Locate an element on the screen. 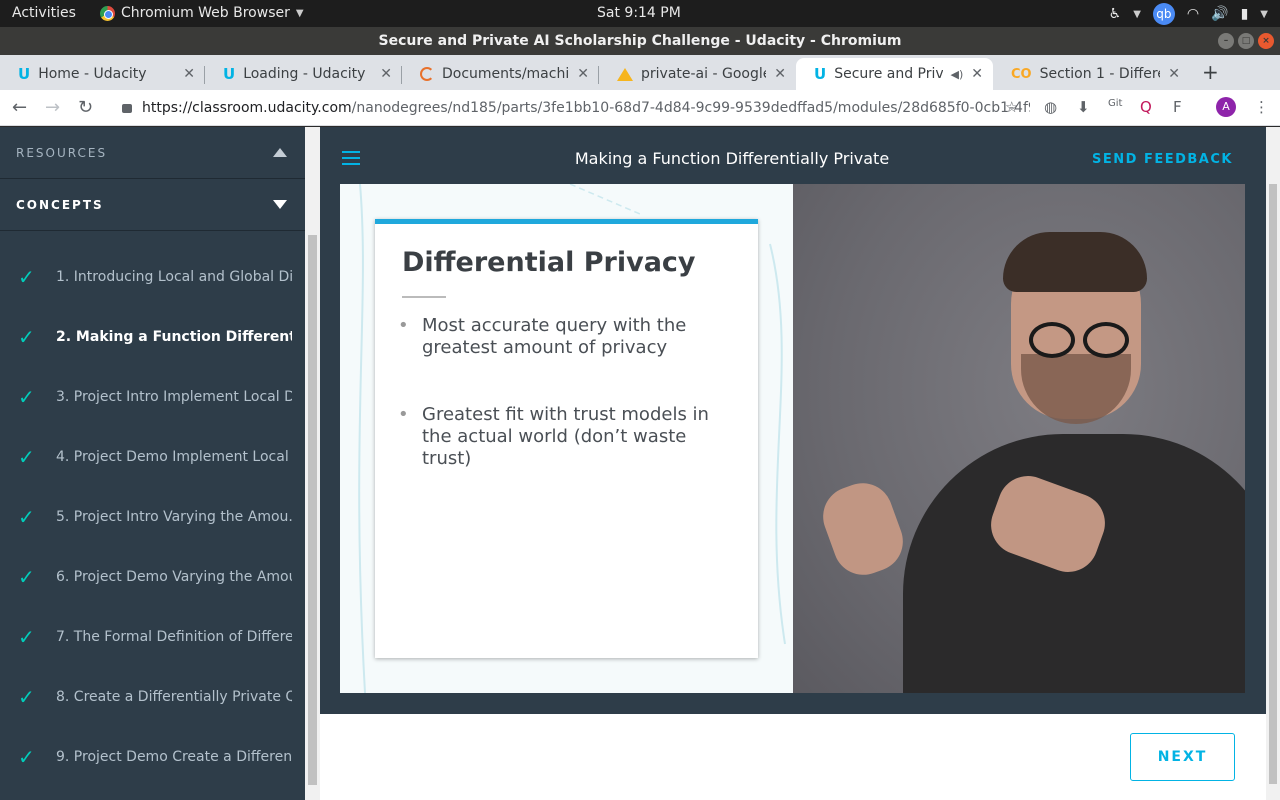  tab-section-1: CO Section 1 - Differen ✕ is located at coordinates (1091, 74).